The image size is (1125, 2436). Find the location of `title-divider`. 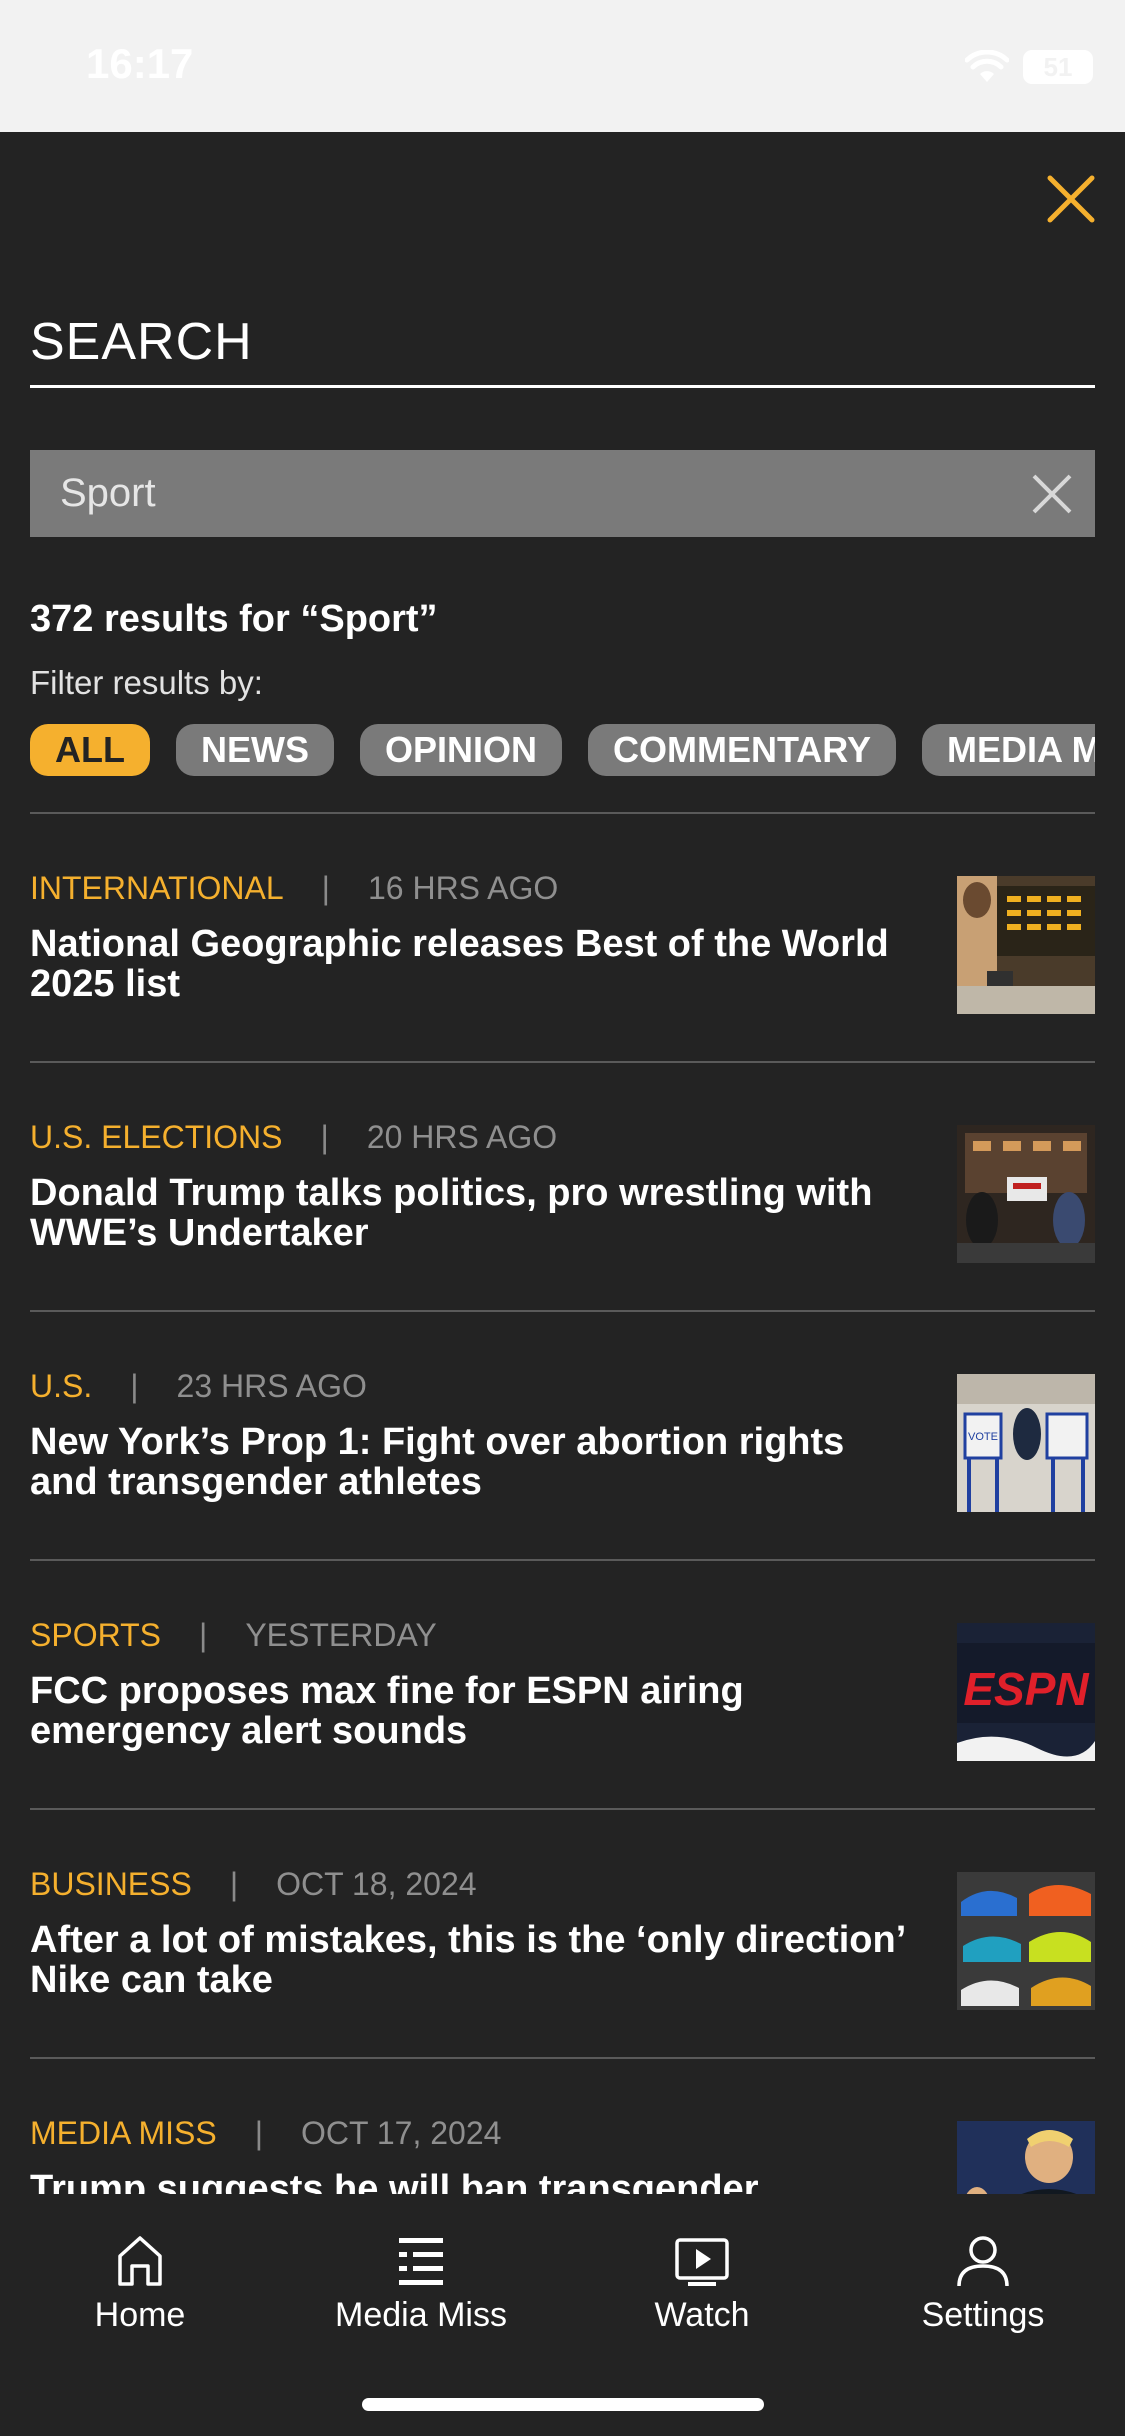

title-divider is located at coordinates (562, 386).